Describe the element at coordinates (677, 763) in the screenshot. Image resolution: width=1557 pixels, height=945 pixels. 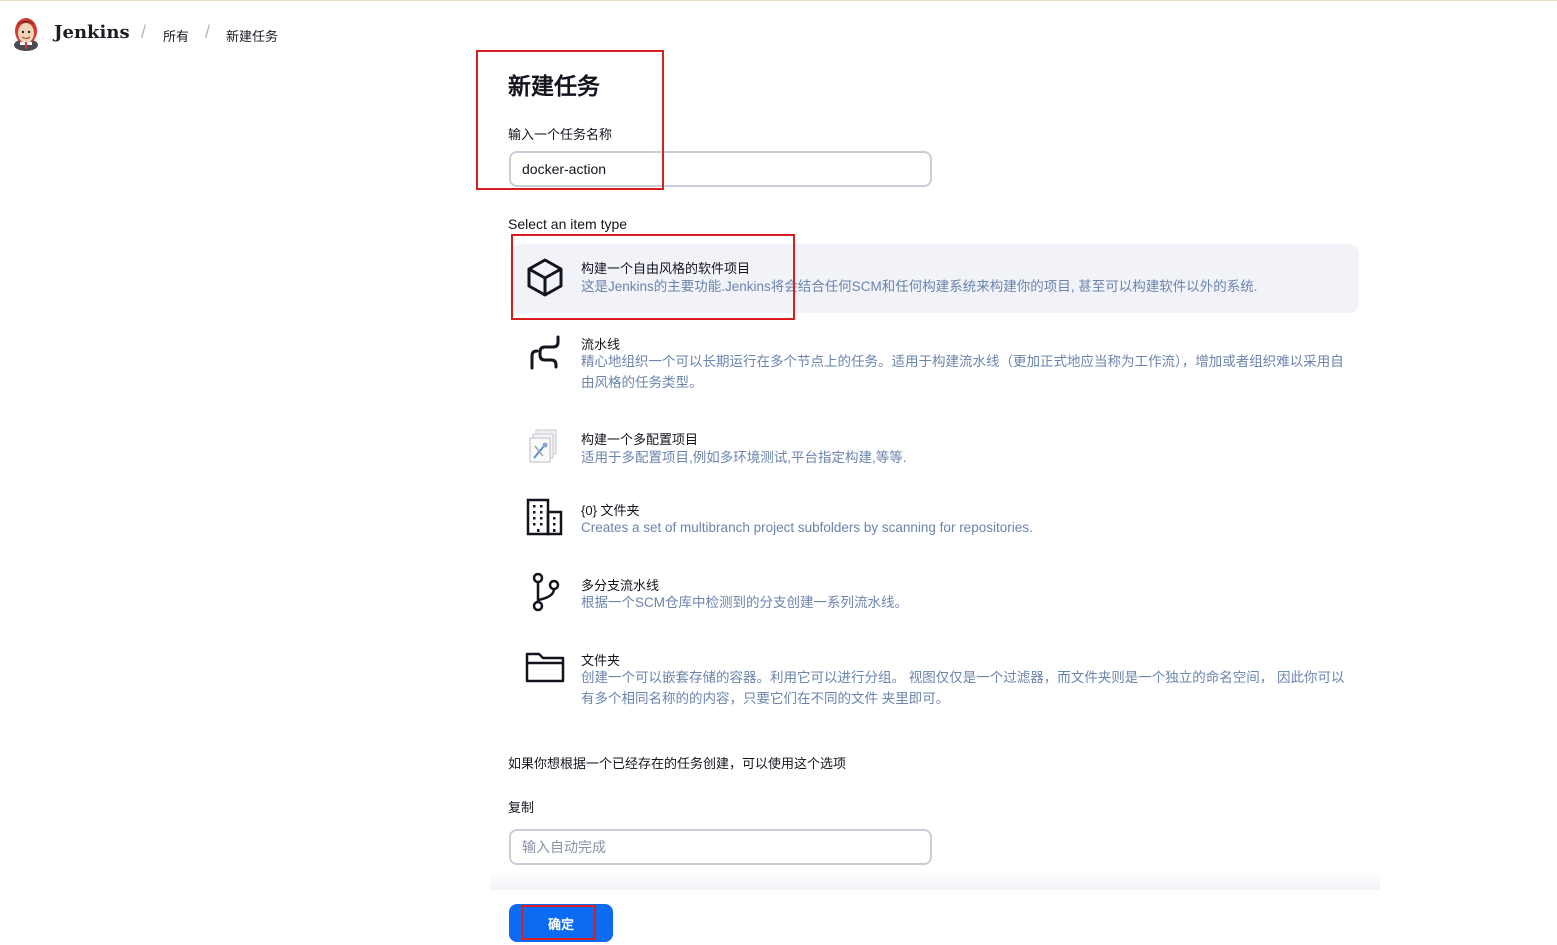
I see `copy-from-hint: 如果你想根据一个已经存在的任务创建，可以使用这个选项` at that location.